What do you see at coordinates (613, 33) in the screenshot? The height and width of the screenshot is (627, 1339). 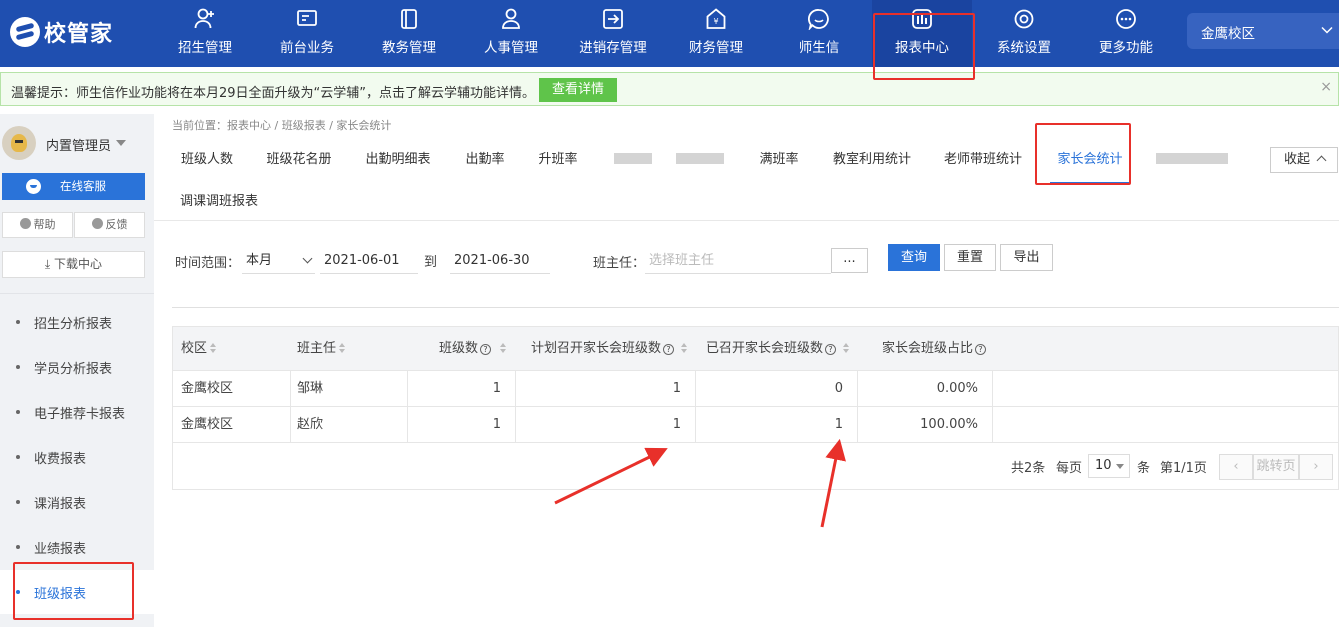 I see `nav-item-inventory: 进销存管理` at bounding box center [613, 33].